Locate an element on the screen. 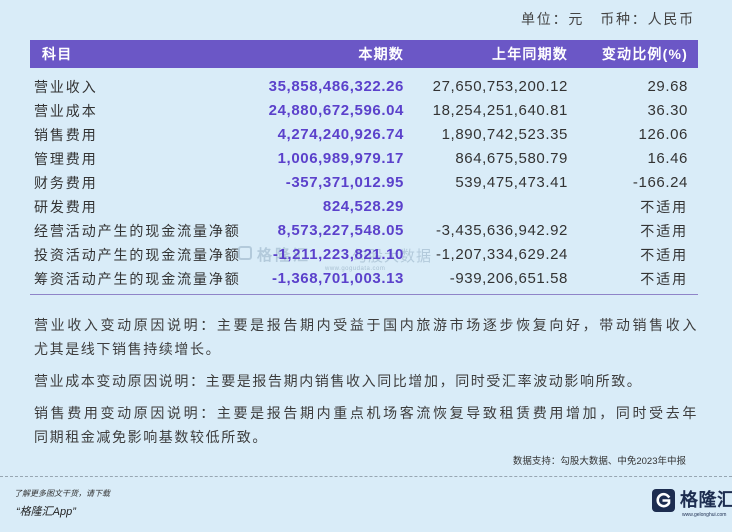  footer-divider is located at coordinates (366, 476).